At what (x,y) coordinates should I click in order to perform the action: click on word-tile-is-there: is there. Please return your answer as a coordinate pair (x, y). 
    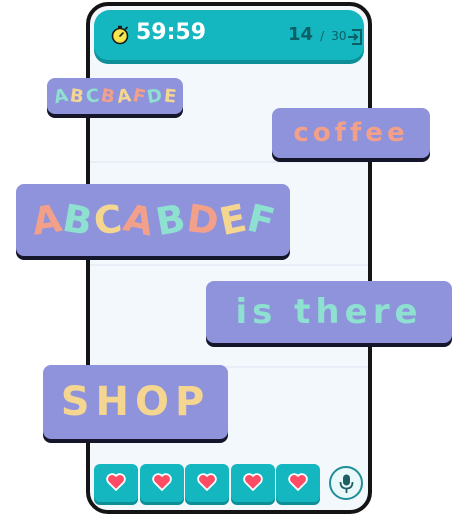
    Looking at the image, I should click on (329, 312).